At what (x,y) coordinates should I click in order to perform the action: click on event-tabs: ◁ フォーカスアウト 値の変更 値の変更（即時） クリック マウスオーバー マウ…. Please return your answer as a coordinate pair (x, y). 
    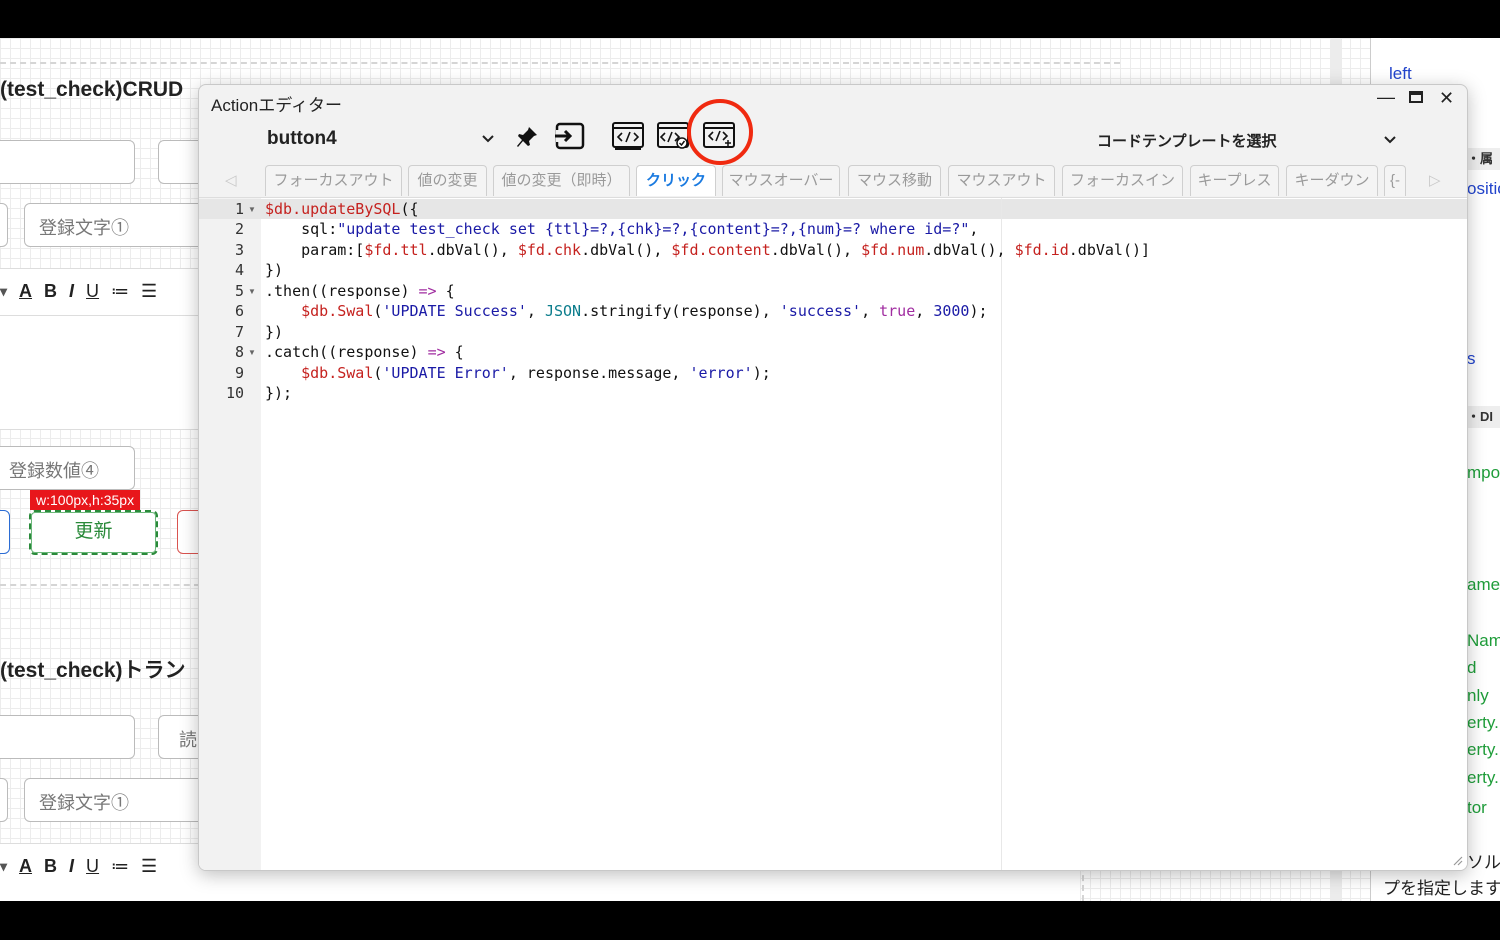
    Looking at the image, I should click on (833, 180).